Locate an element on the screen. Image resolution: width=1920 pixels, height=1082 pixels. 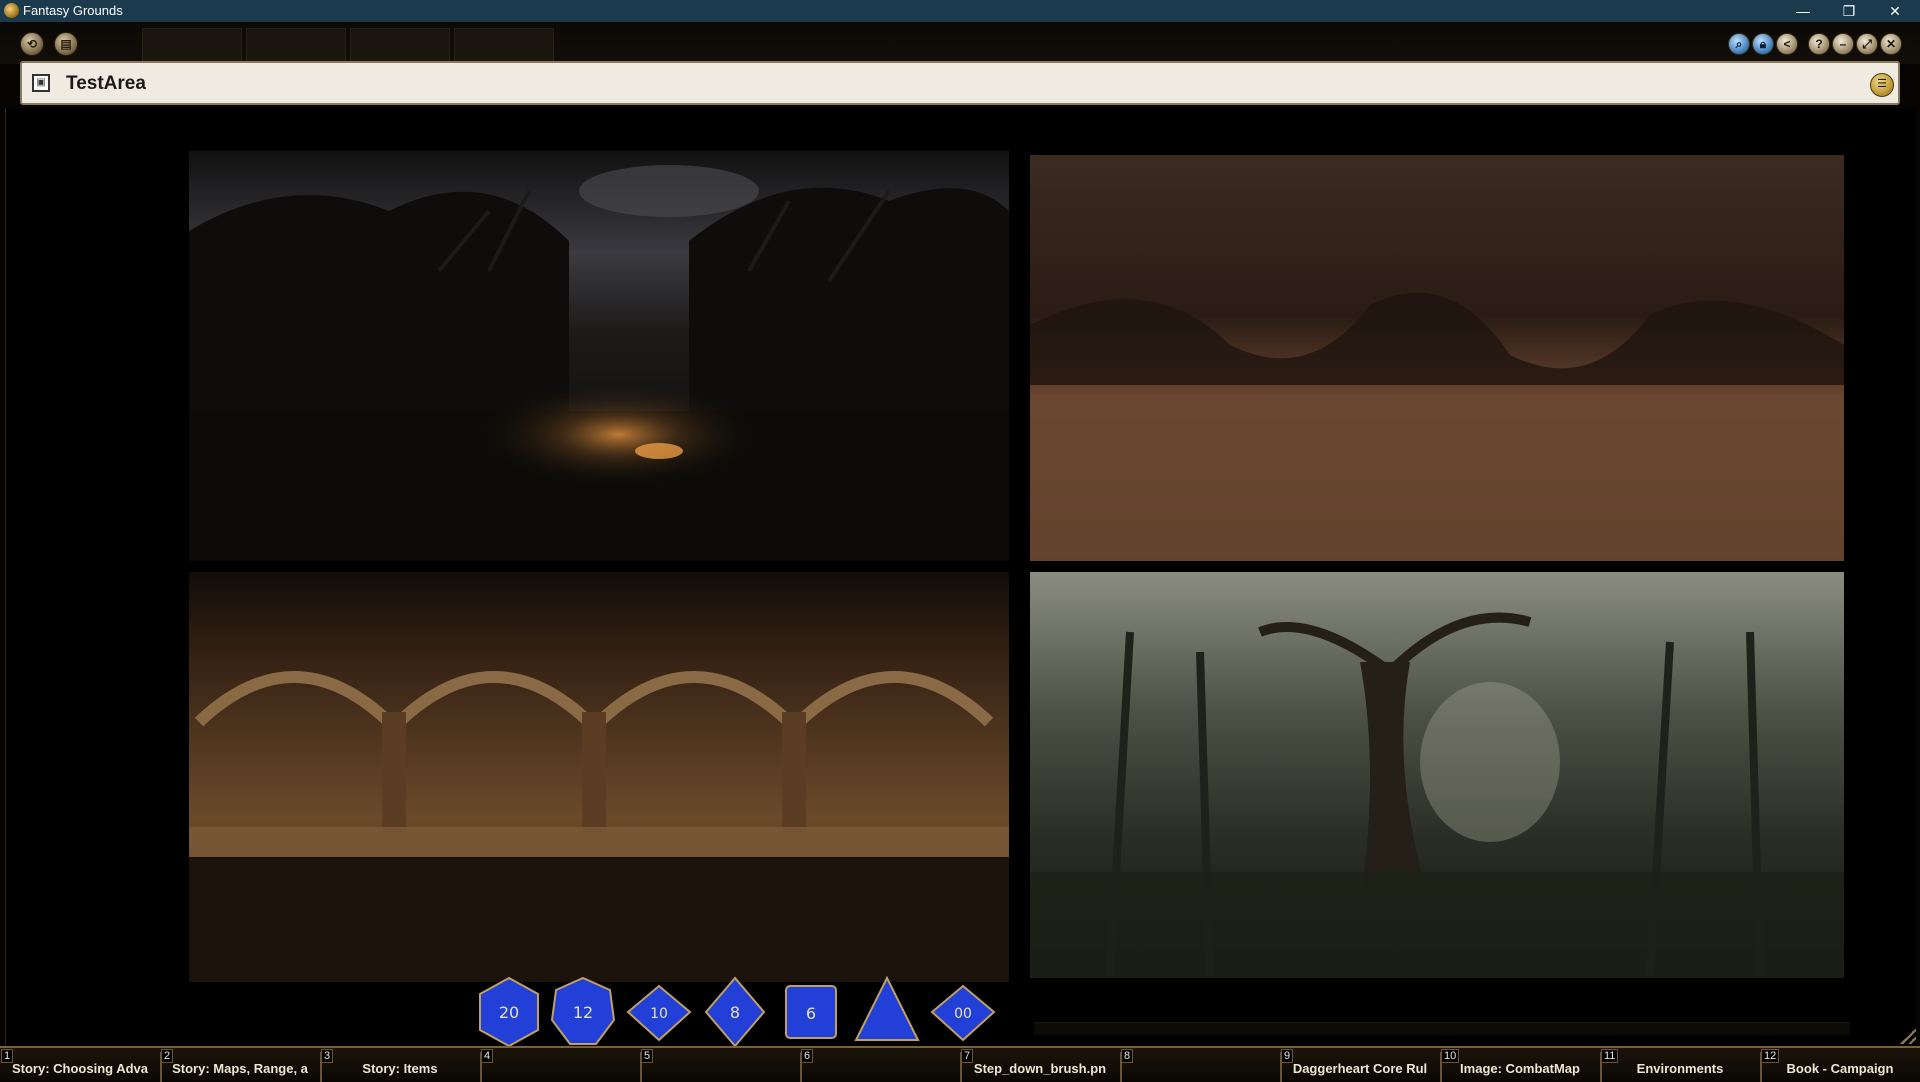
hotkey-label: Environments is located at coordinates (1680, 1068).